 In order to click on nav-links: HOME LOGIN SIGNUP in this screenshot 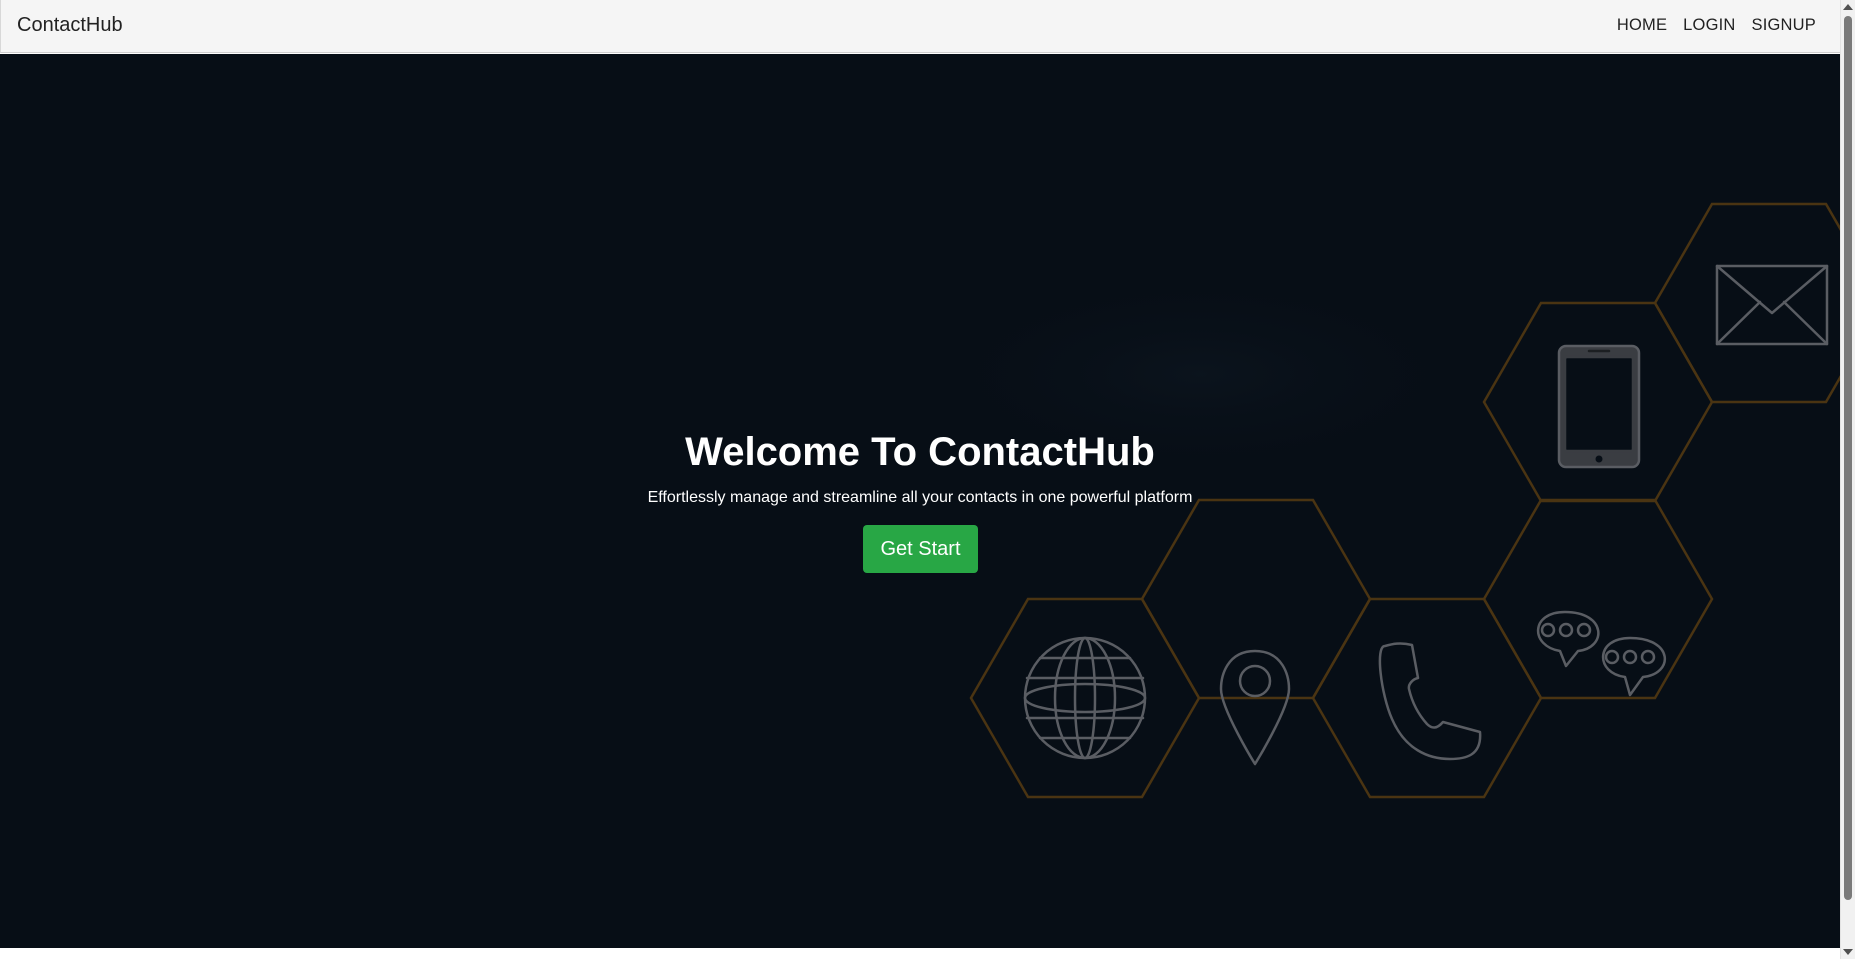, I will do `click(1716, 25)`.